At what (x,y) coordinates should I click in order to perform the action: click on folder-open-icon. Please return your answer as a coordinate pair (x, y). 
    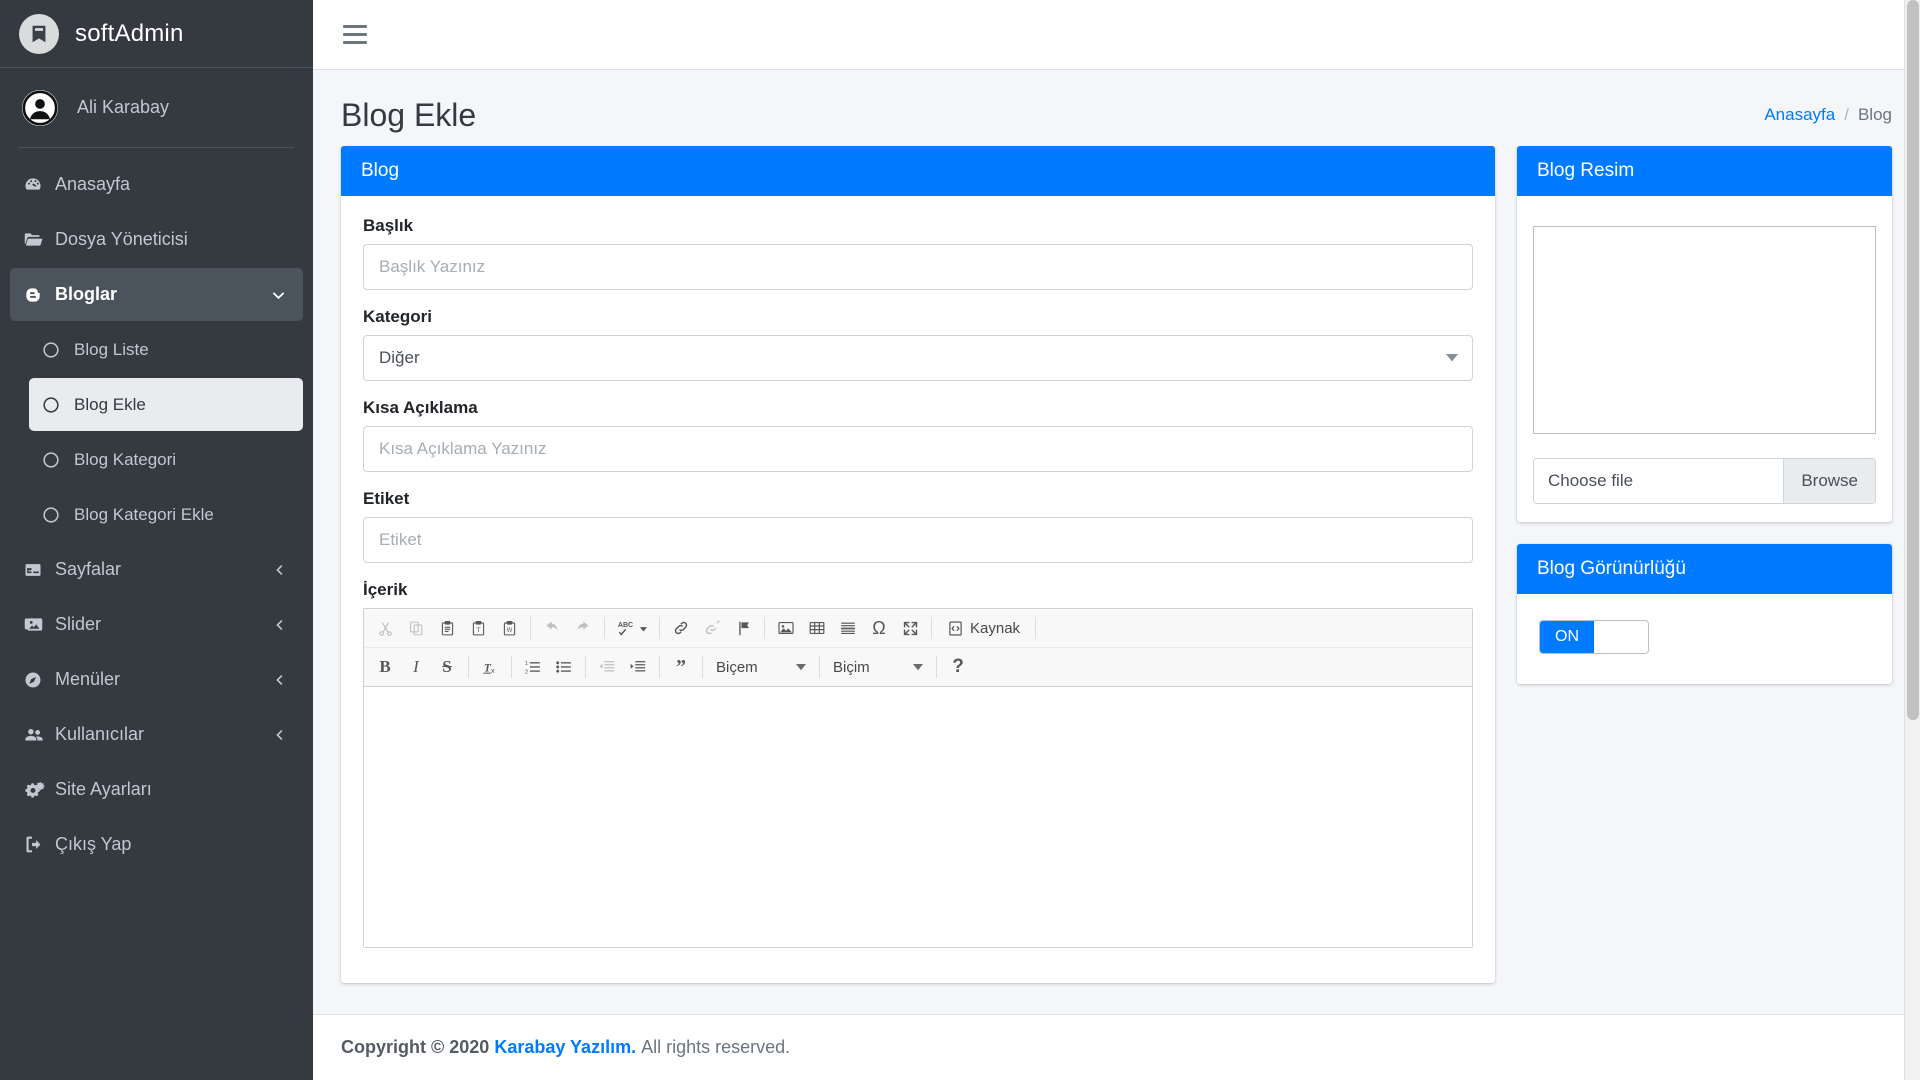
    Looking at the image, I should click on (39, 239).